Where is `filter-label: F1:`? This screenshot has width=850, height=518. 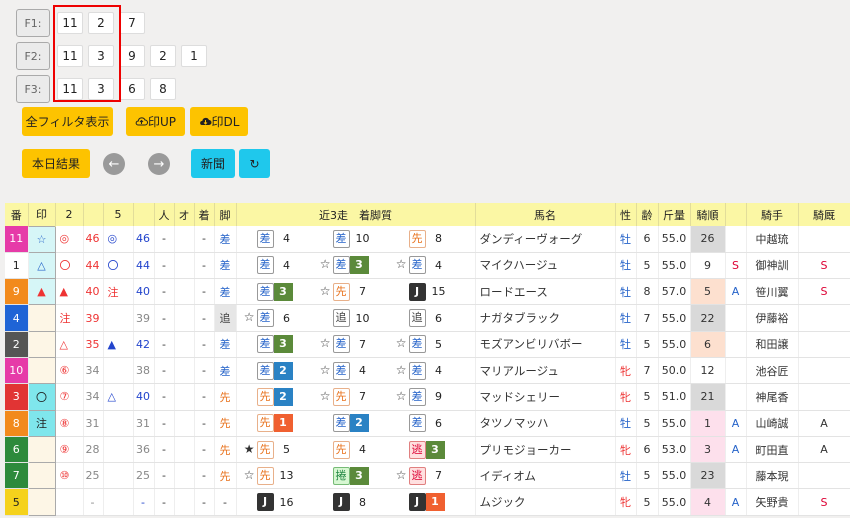
filter-label: F1: is located at coordinates (33, 23).